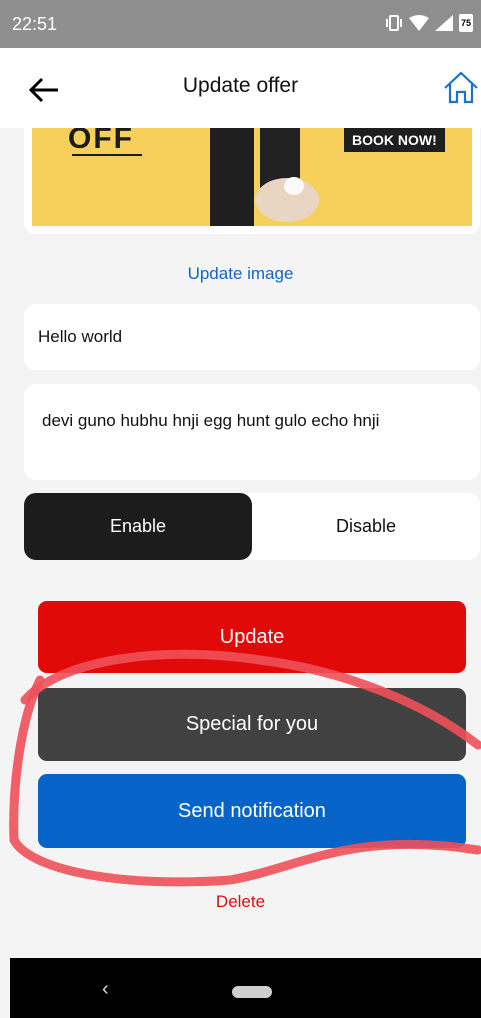  I want to click on battery-icon: 75, so click(466, 23).